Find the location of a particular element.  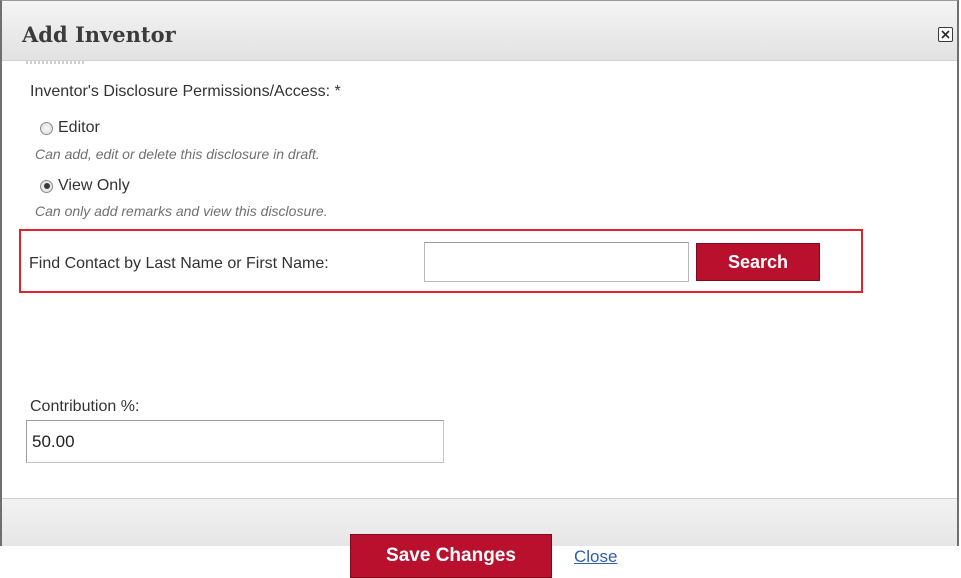

find-contact-label: Find Contact by Last Name or First Name: is located at coordinates (179, 263).